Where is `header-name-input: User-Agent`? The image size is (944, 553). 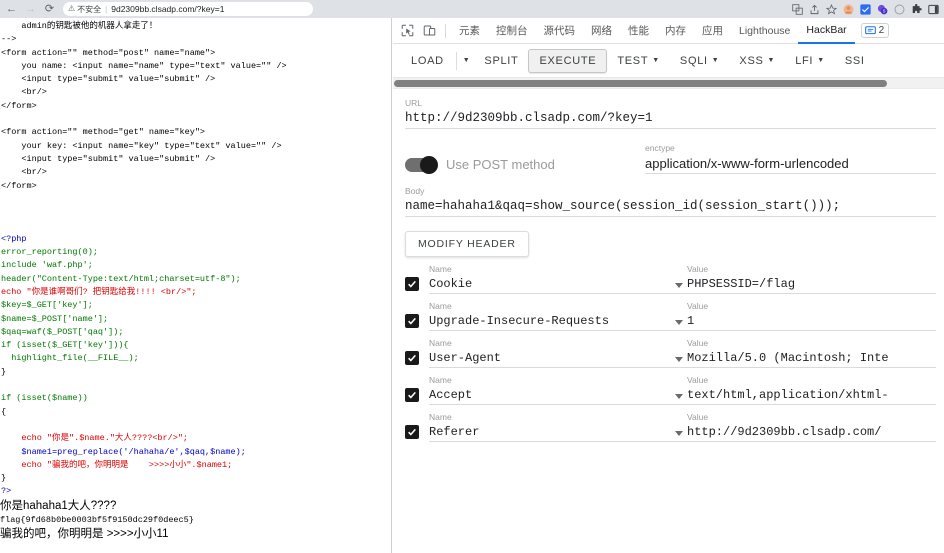
header-name-input: User-Agent is located at coordinates (558, 358).